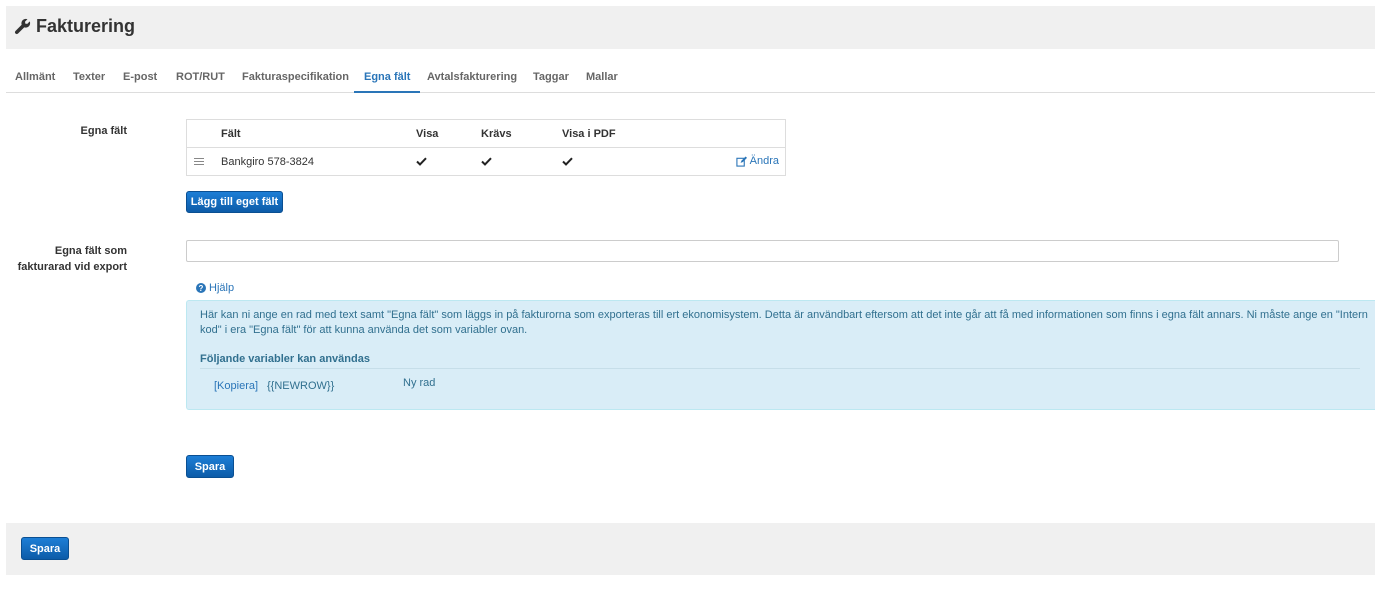 This screenshot has width=1375, height=606. What do you see at coordinates (140, 77) in the screenshot?
I see `tab-e-post: E-post` at bounding box center [140, 77].